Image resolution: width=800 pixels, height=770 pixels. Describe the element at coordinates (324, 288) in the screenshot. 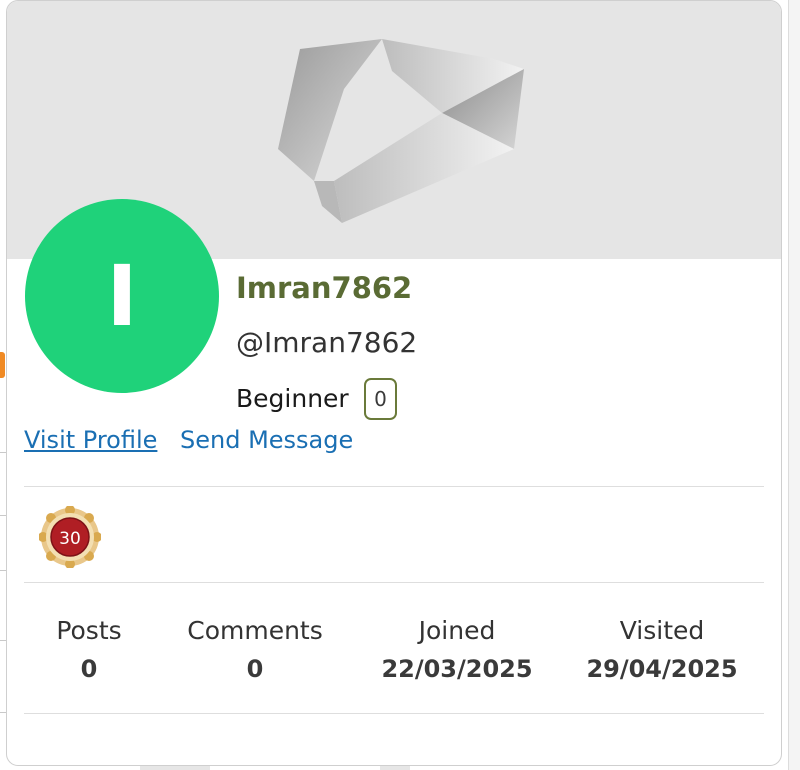

I see `display-name: Imran7862` at that location.